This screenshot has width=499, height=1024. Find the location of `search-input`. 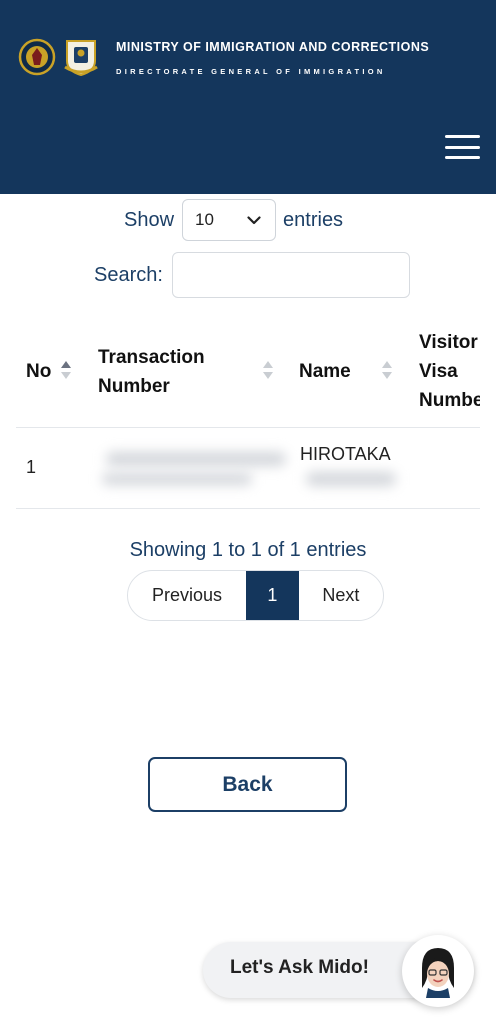

search-input is located at coordinates (290, 275).